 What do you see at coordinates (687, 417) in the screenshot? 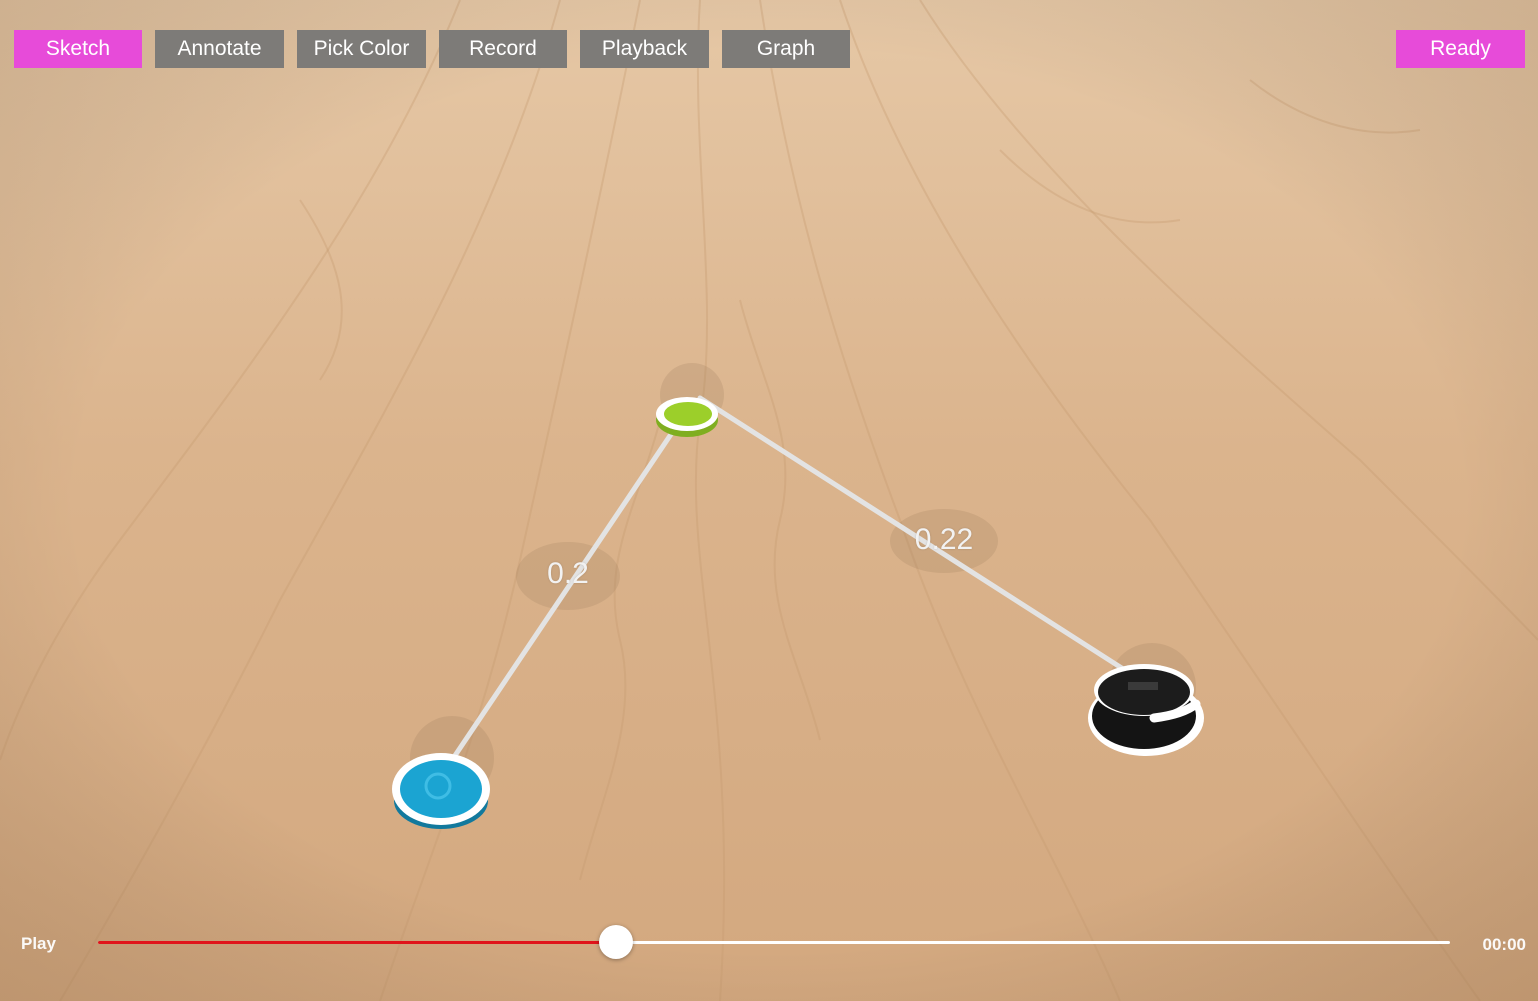
I see `green-puck` at bounding box center [687, 417].